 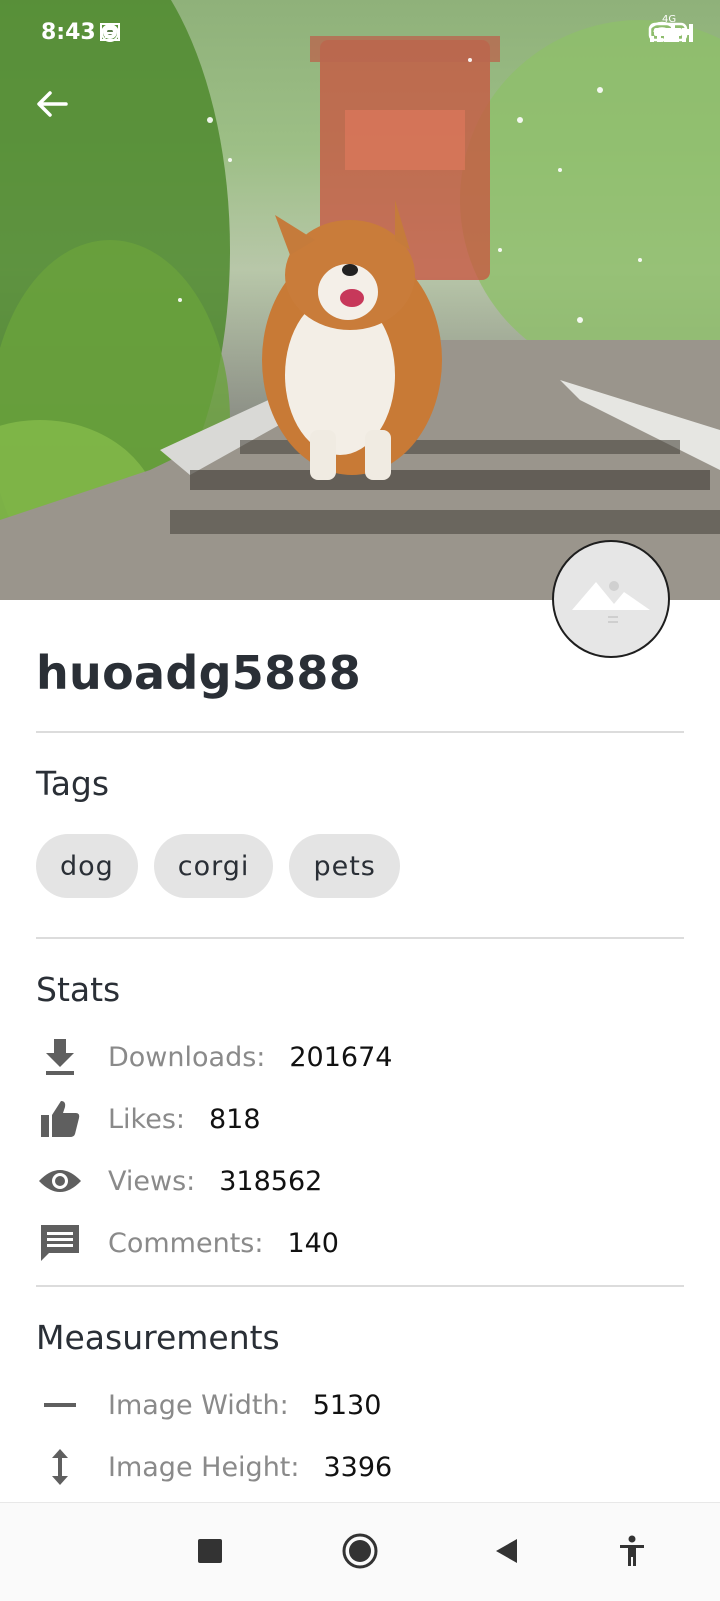 What do you see at coordinates (344, 866) in the screenshot?
I see `tag-chip: pets` at bounding box center [344, 866].